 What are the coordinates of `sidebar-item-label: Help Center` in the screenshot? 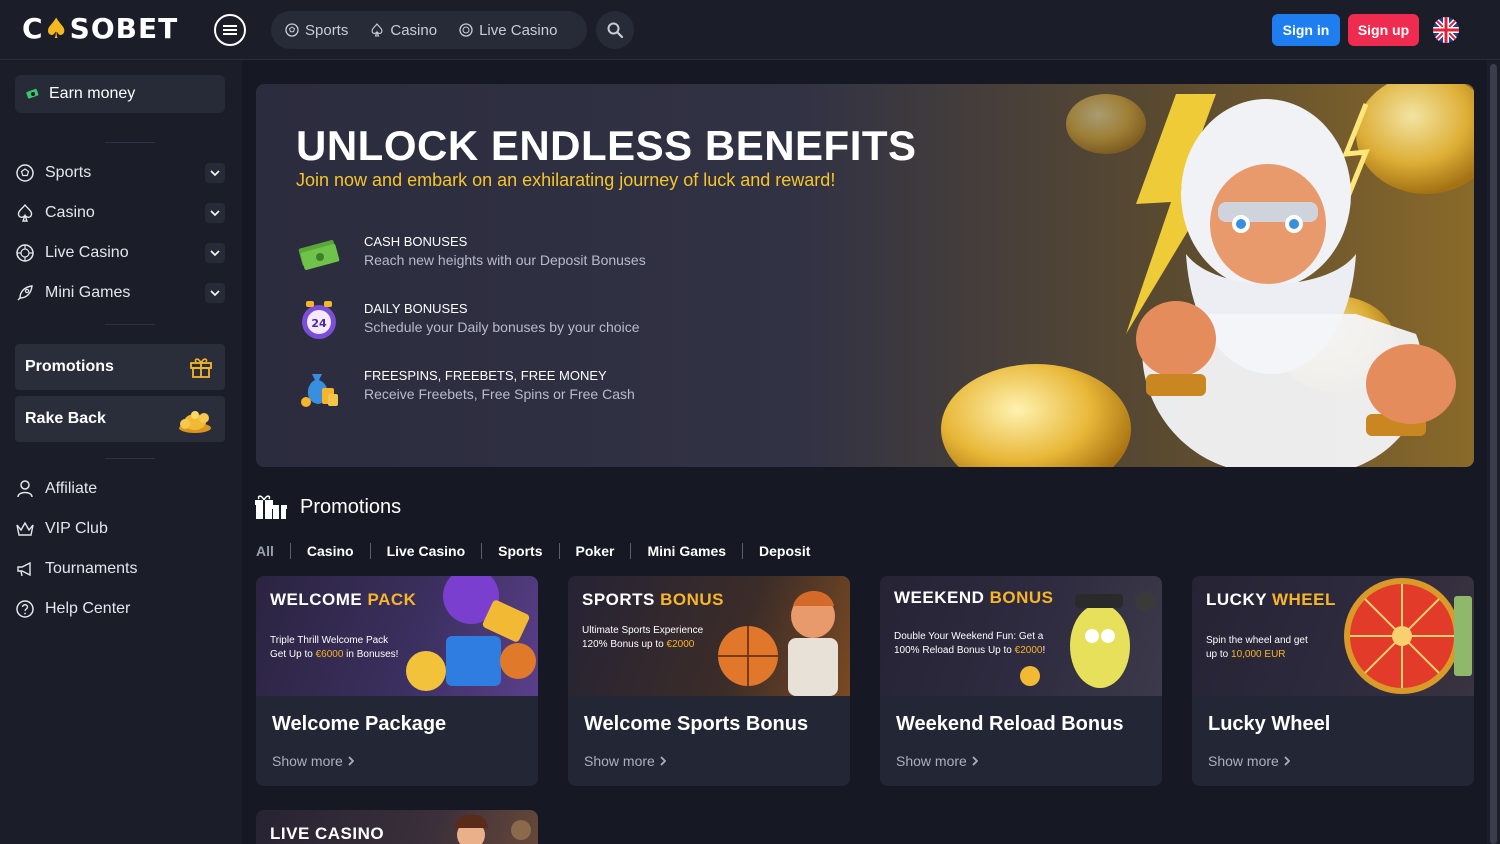 It's located at (88, 608).